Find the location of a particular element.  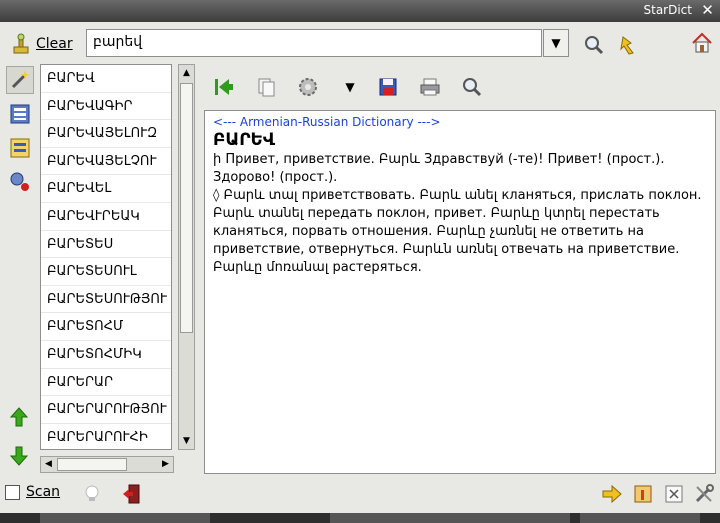

close-icon: ✕ is located at coordinates (707, 10).